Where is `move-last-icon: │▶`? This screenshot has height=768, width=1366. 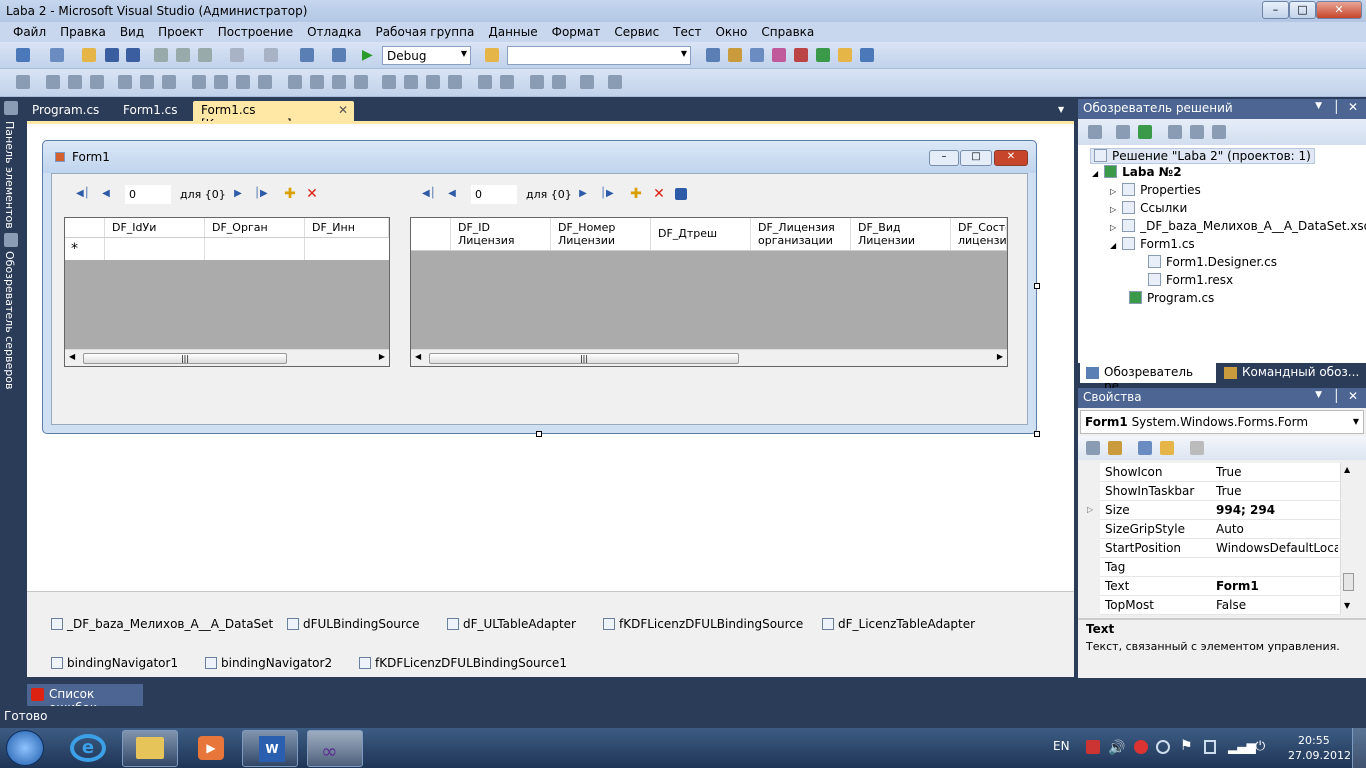 move-last-icon: │▶ is located at coordinates (261, 194).